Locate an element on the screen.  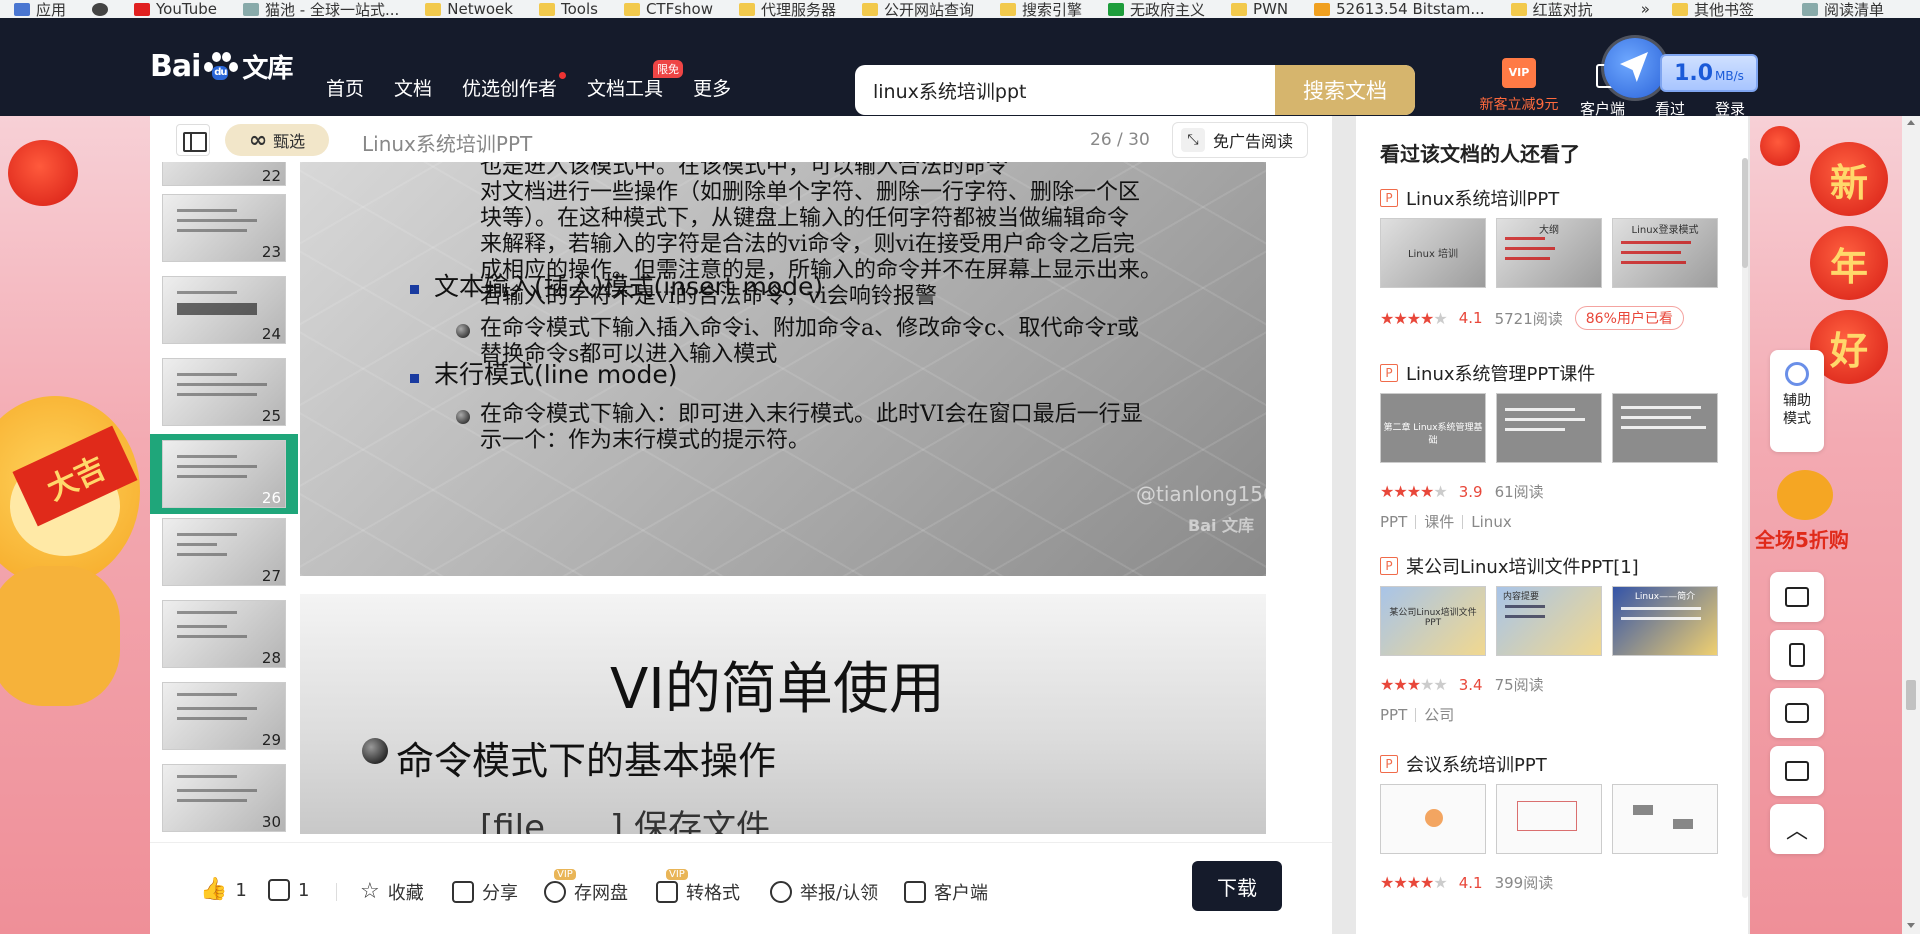
youtube-icon is located at coordinates (142, 9).